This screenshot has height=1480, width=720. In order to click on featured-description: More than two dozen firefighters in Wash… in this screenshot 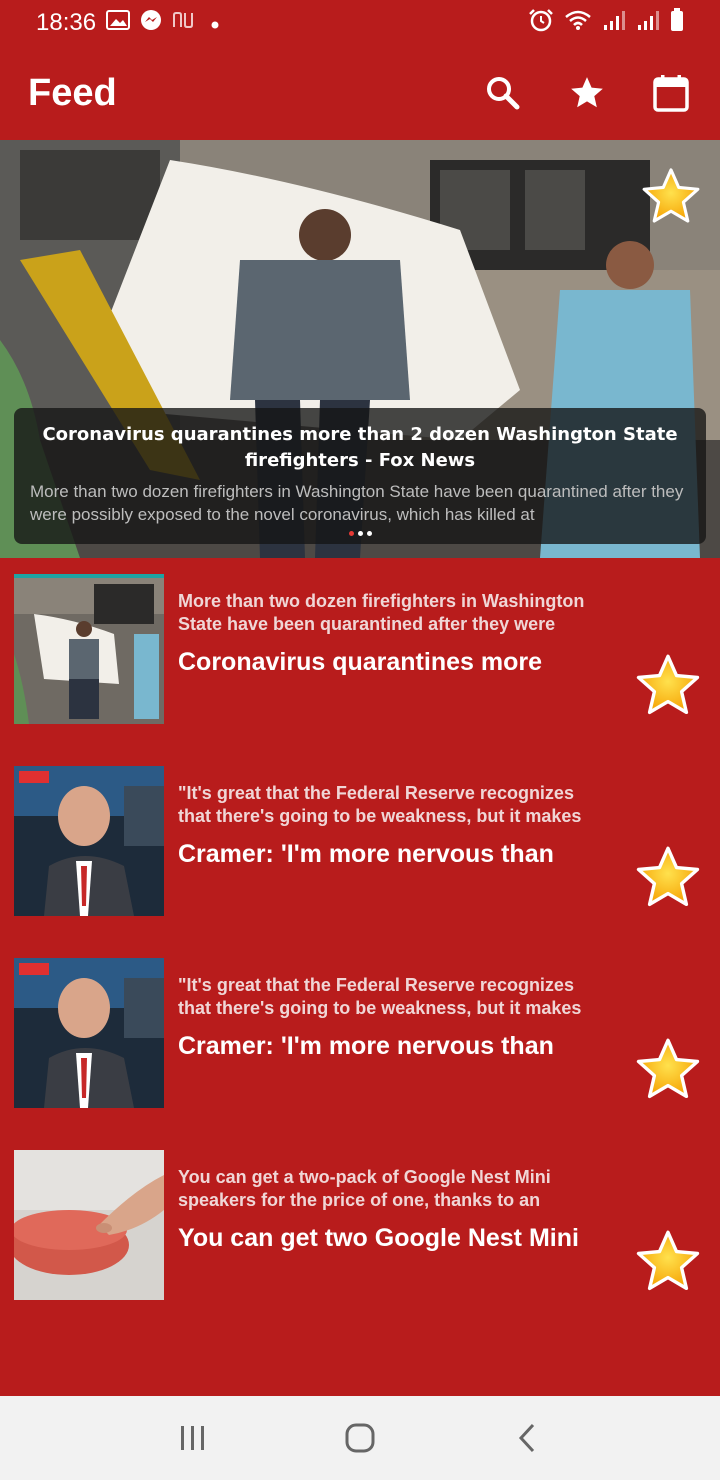, I will do `click(357, 503)`.